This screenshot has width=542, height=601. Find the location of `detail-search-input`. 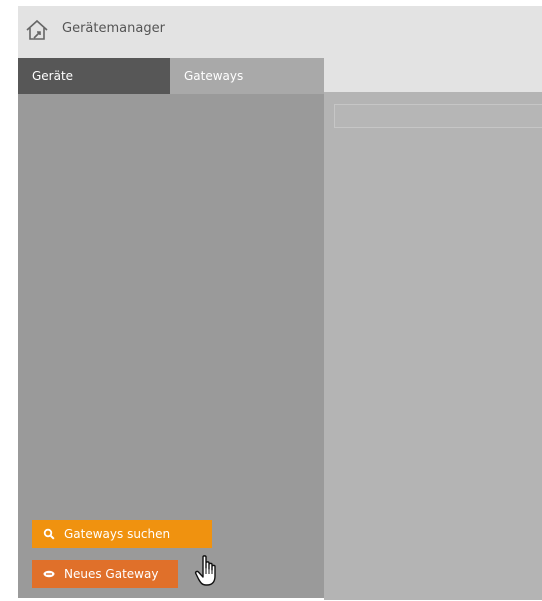

detail-search-input is located at coordinates (438, 116).